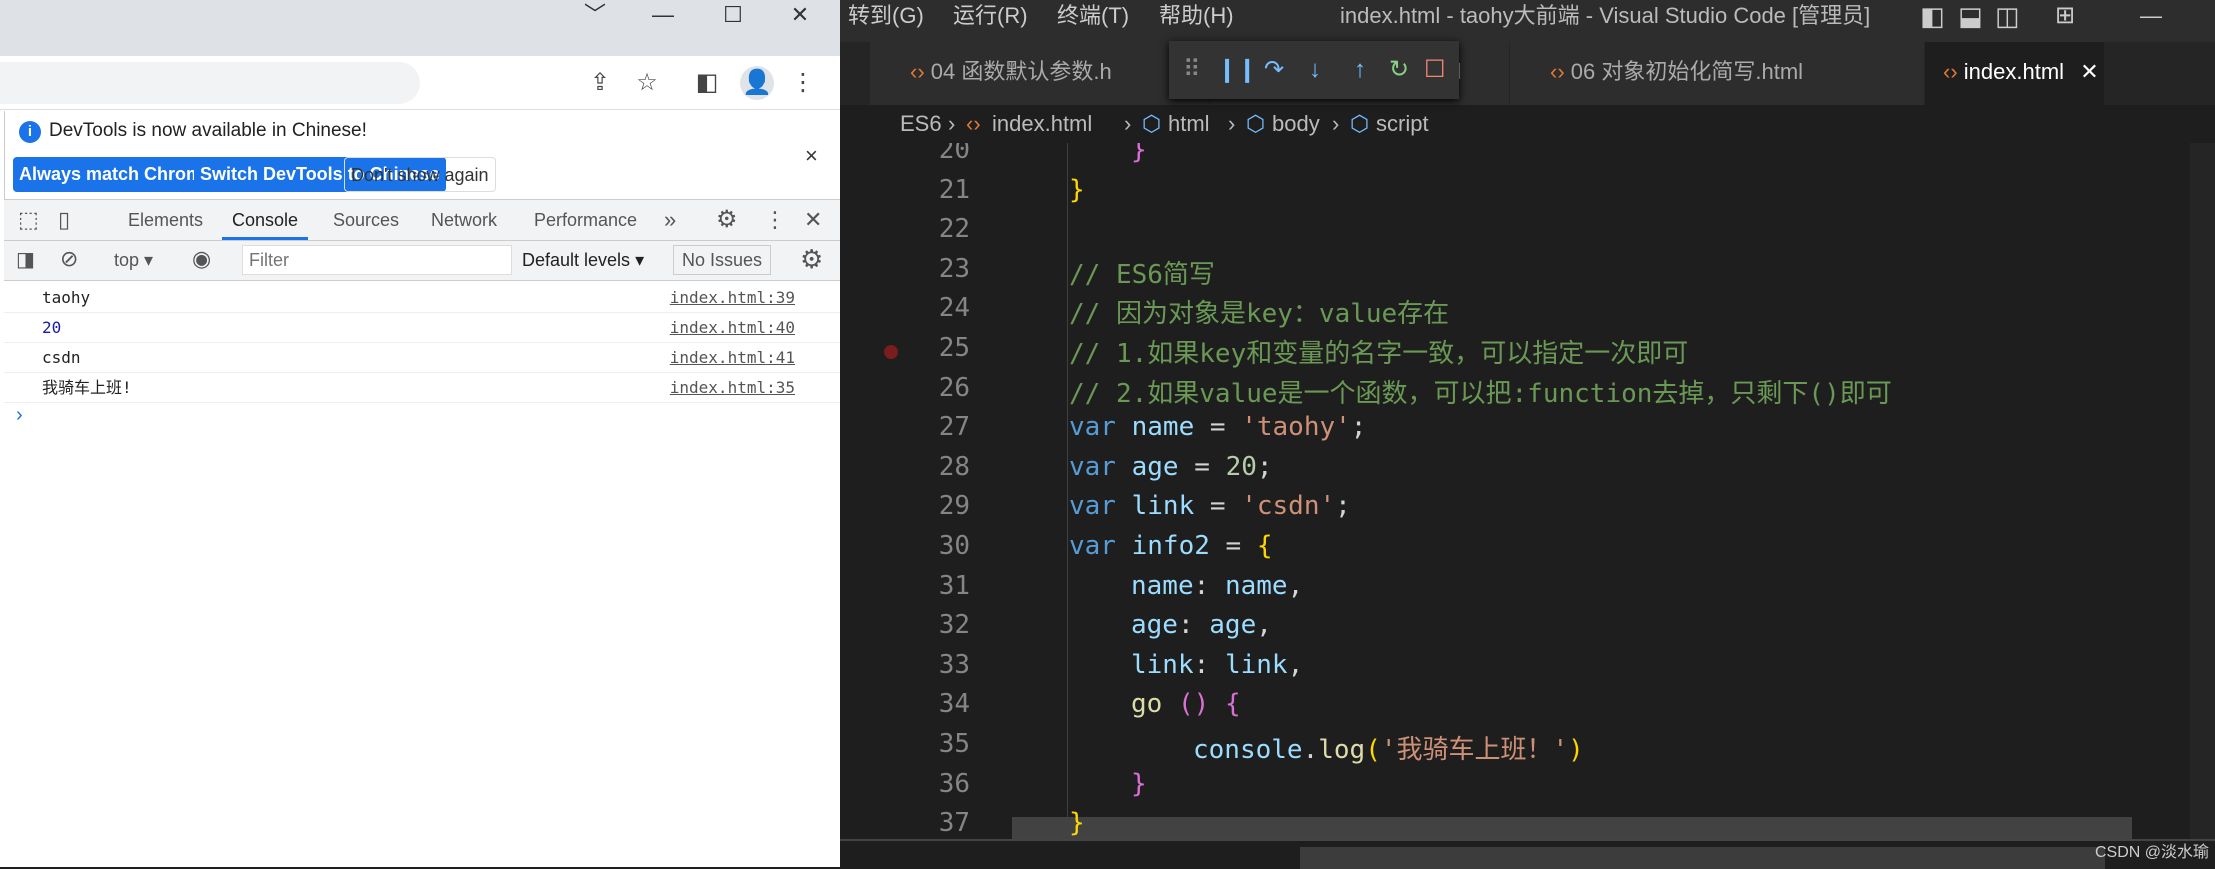 Image resolution: width=2215 pixels, height=869 pixels. What do you see at coordinates (422, 388) in the screenshot?
I see `console-message: 我骑车上班! index.html:35` at bounding box center [422, 388].